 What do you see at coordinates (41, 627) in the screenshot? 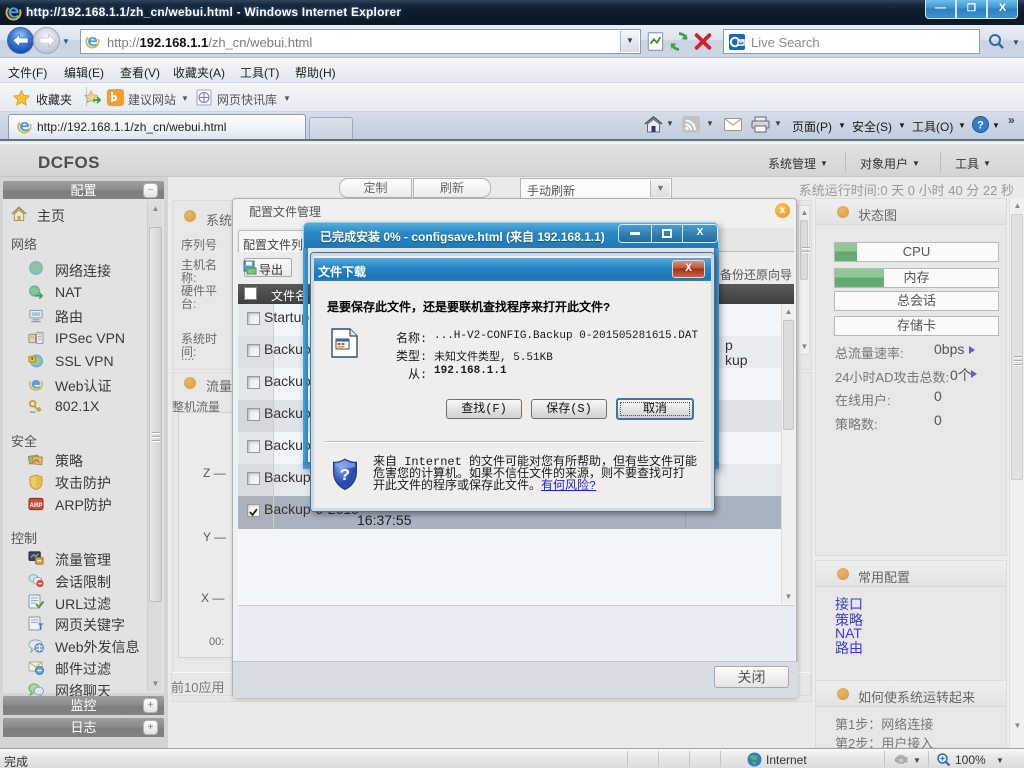
I see `svg-text: T` at bounding box center [41, 627].